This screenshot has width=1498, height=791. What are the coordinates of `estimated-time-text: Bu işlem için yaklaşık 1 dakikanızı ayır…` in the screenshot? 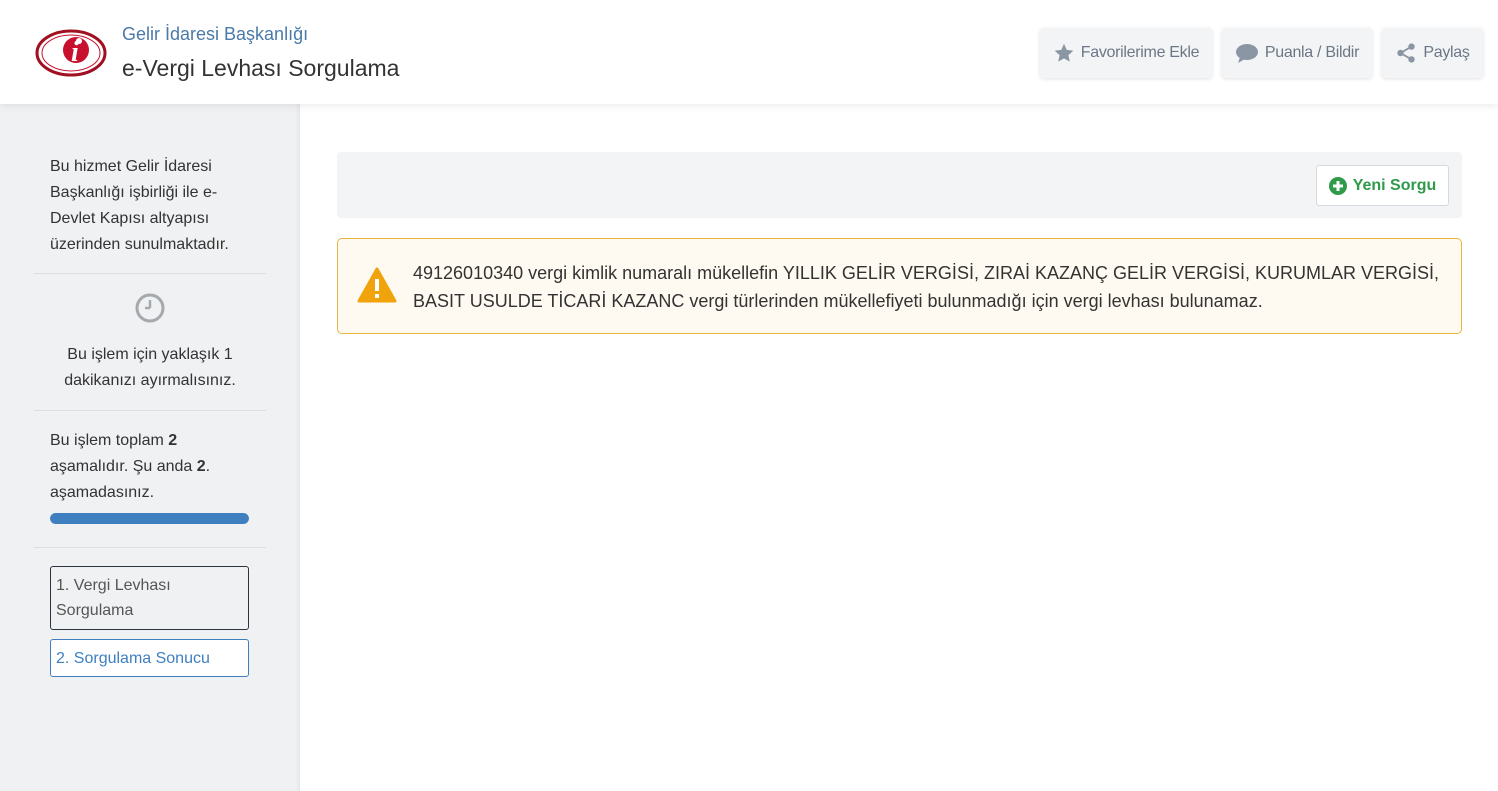 It's located at (150, 367).